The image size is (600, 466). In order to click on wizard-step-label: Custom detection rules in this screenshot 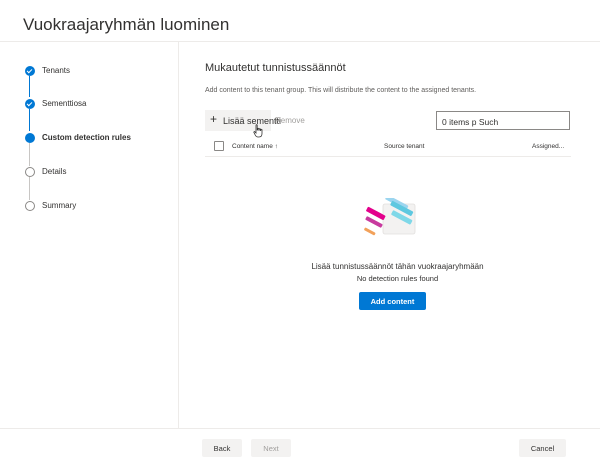, I will do `click(86, 137)`.